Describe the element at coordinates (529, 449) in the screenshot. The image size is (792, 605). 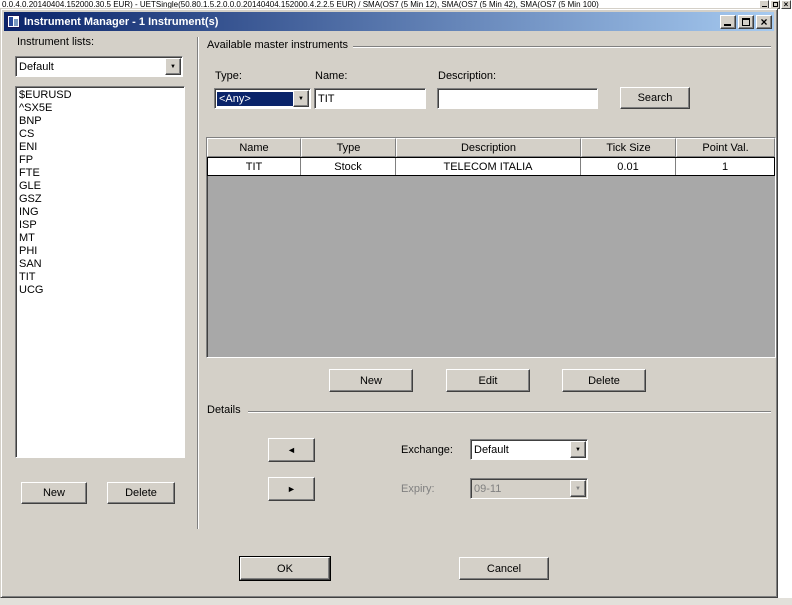
I see `exchange-select: Default ▼` at that location.